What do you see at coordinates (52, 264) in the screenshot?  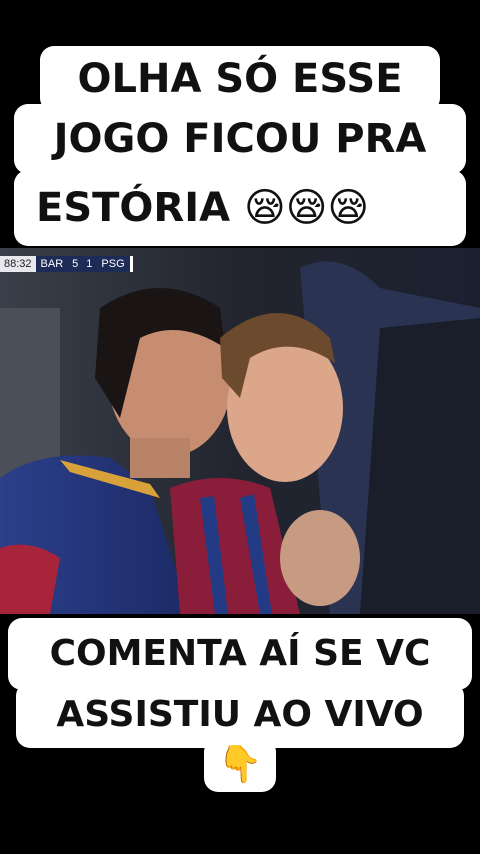 I see `home-team: BAR` at bounding box center [52, 264].